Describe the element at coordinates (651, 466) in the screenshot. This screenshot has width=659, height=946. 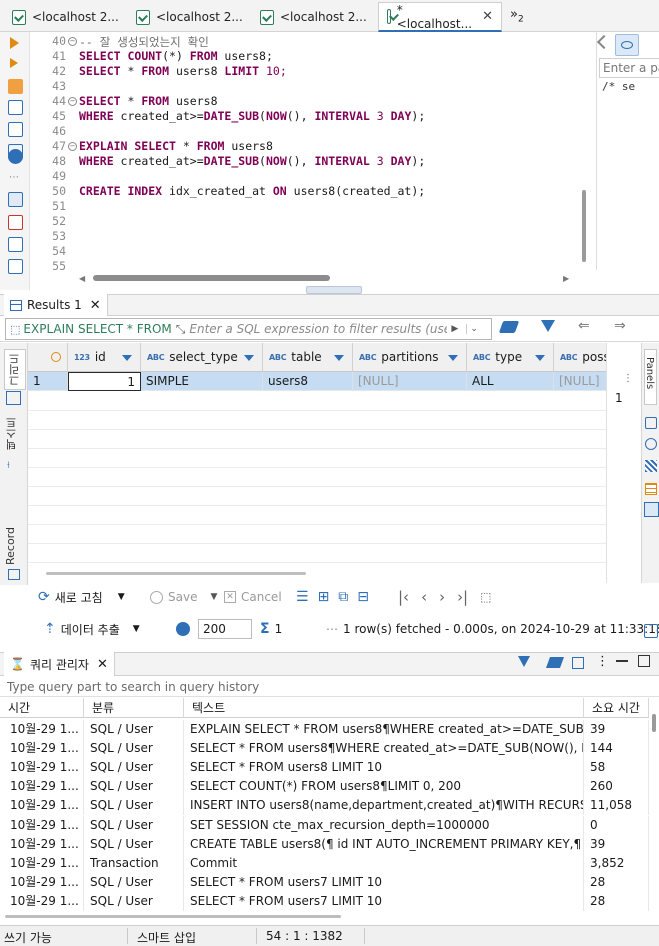
I see `grouping-icon` at that location.